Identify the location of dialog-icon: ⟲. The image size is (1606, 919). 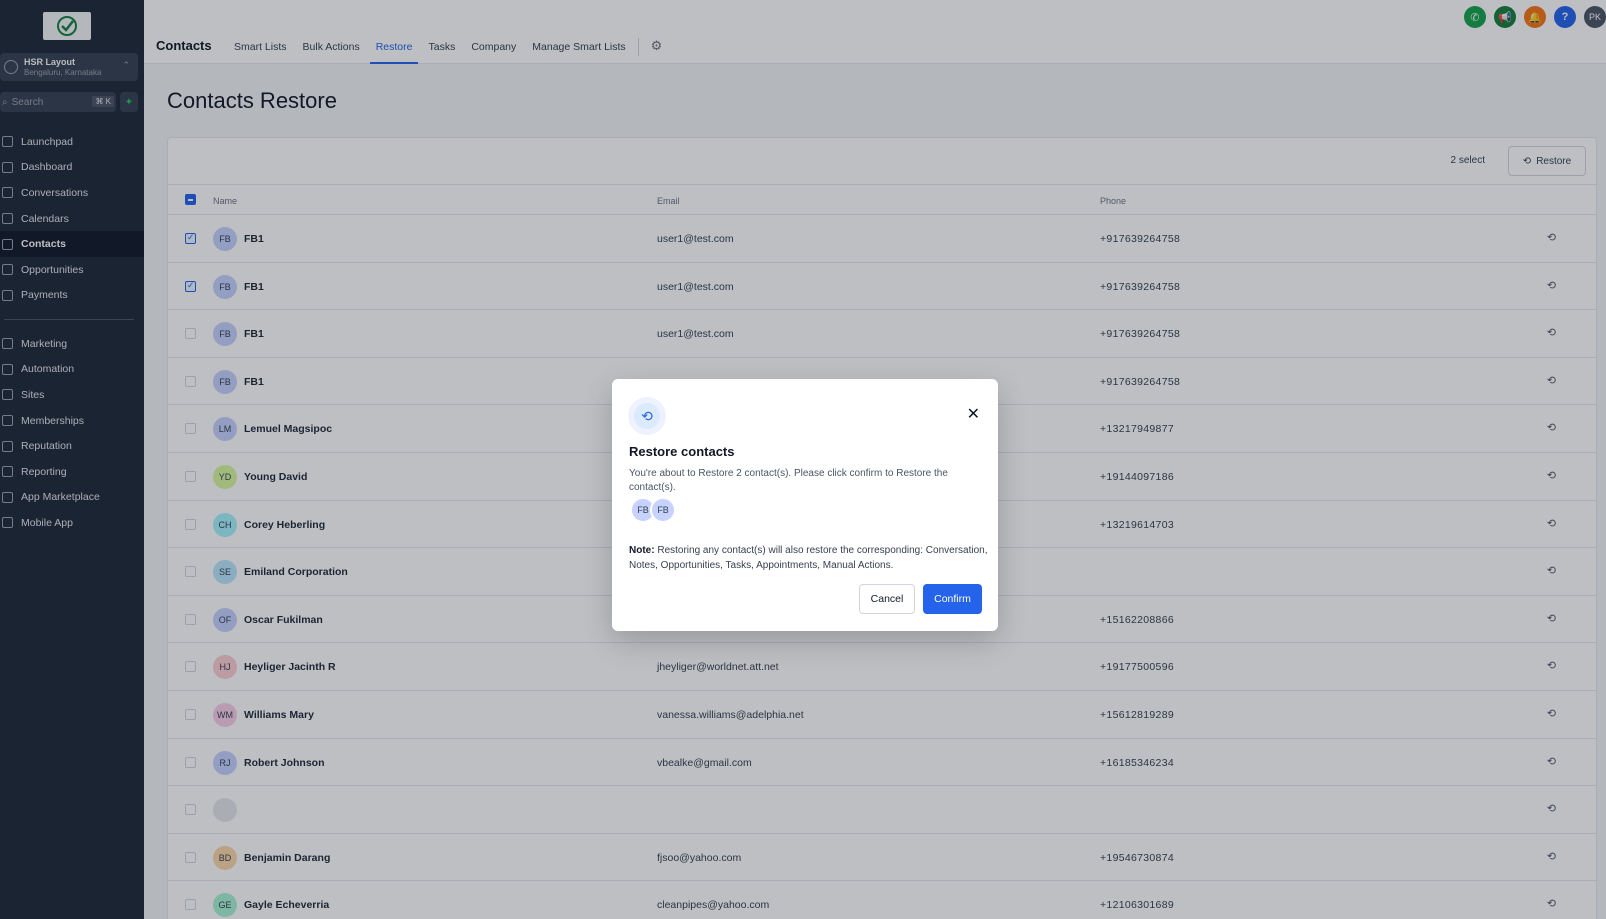
(647, 416).